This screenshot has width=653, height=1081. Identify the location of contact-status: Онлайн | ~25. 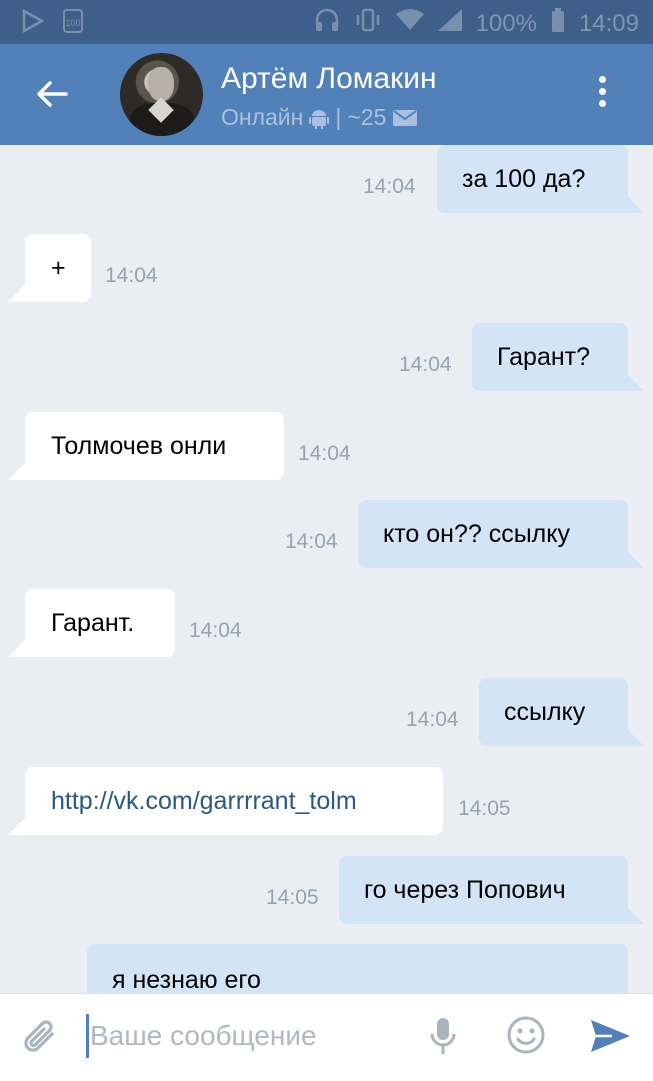
(319, 117).